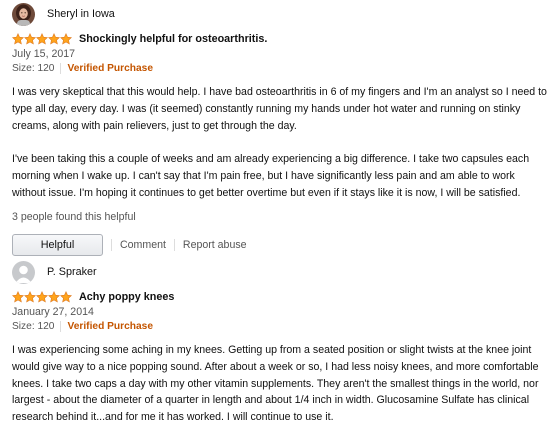 The width and height of the screenshot is (555, 426). I want to click on helpful-count: 3 people found this helpful, so click(74, 216).